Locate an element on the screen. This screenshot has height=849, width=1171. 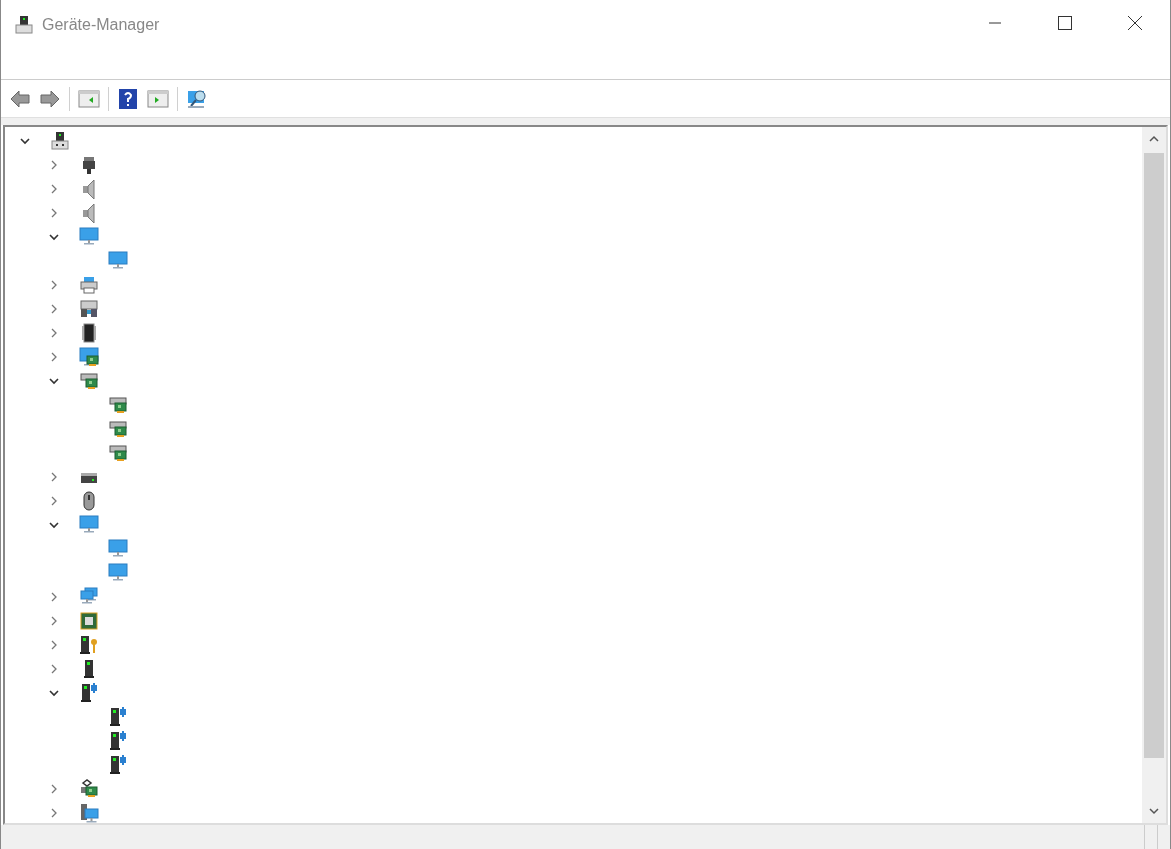
system-icon is located at coordinates (89, 813).